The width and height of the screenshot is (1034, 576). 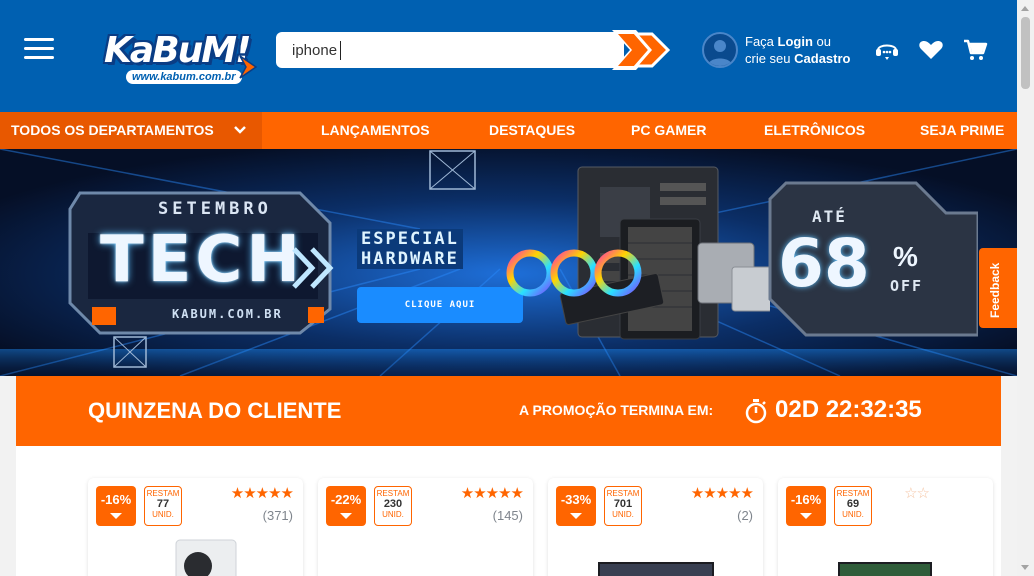 I want to click on promo-title: QUINZENA DO CLIENTE, so click(x=215, y=410).